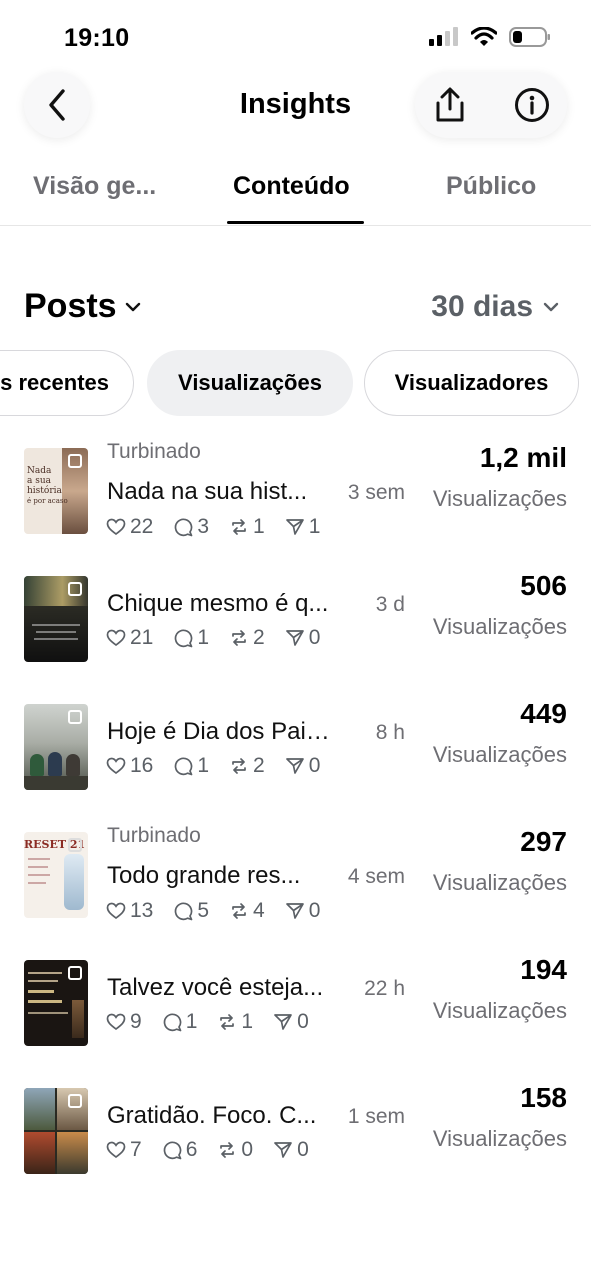 The height and width of the screenshot is (1280, 591). What do you see at coordinates (39, 471) in the screenshot?
I see `thumbnail-text: Nada` at bounding box center [39, 471].